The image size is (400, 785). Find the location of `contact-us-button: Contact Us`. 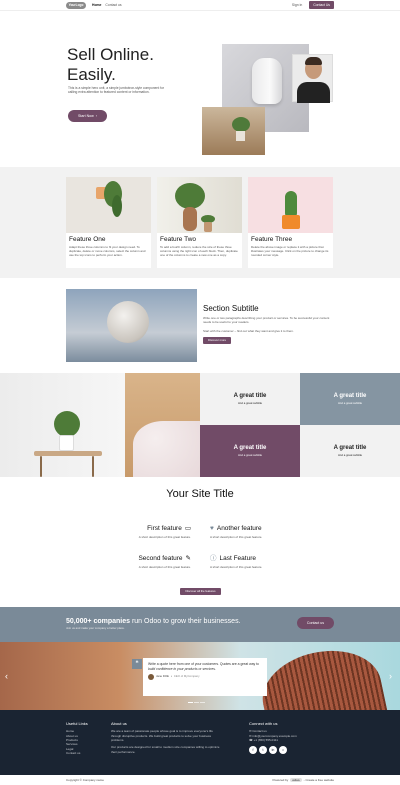

contact-us-button: Contact Us is located at coordinates (321, 5).